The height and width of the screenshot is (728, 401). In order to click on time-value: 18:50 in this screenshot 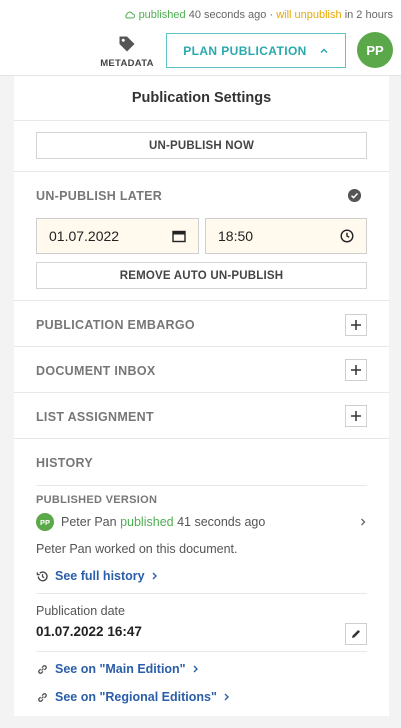, I will do `click(236, 236)`.